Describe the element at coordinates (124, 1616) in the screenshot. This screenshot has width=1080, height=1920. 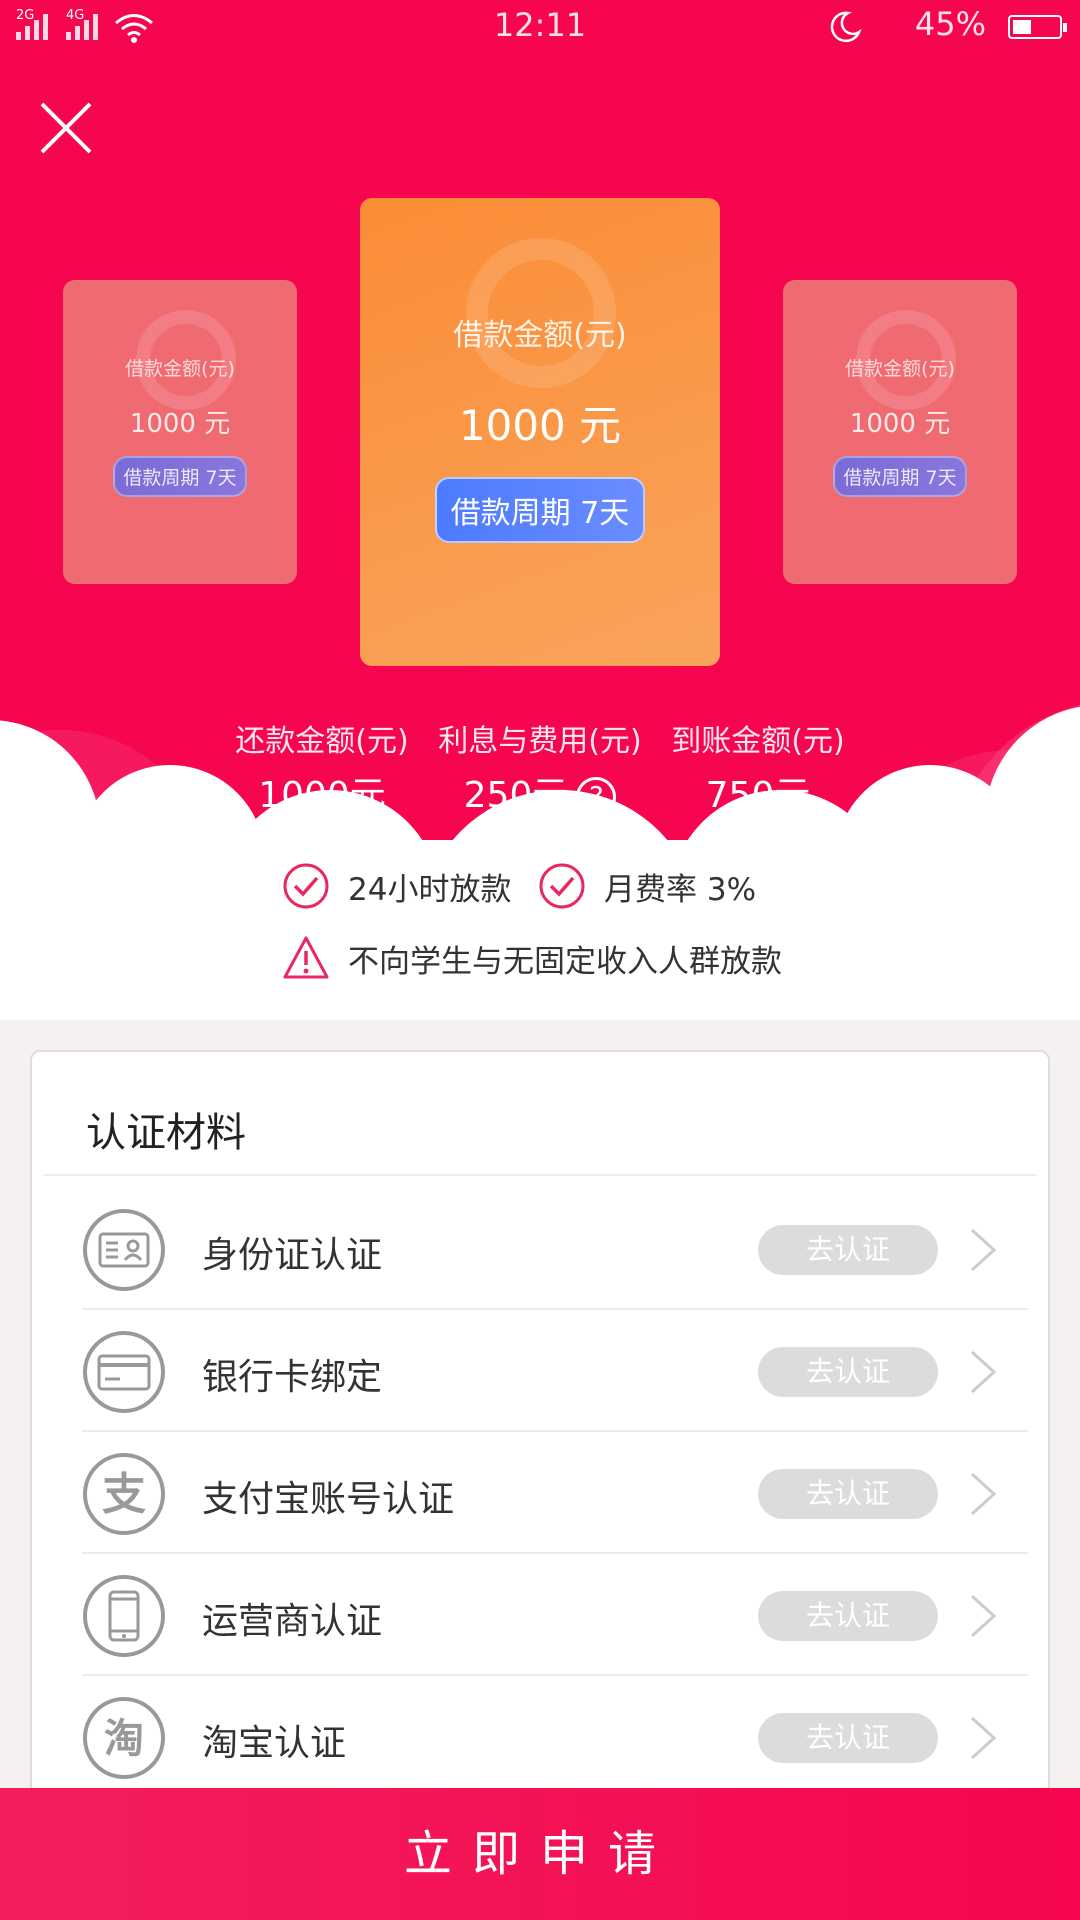
I see `phone-icon` at that location.